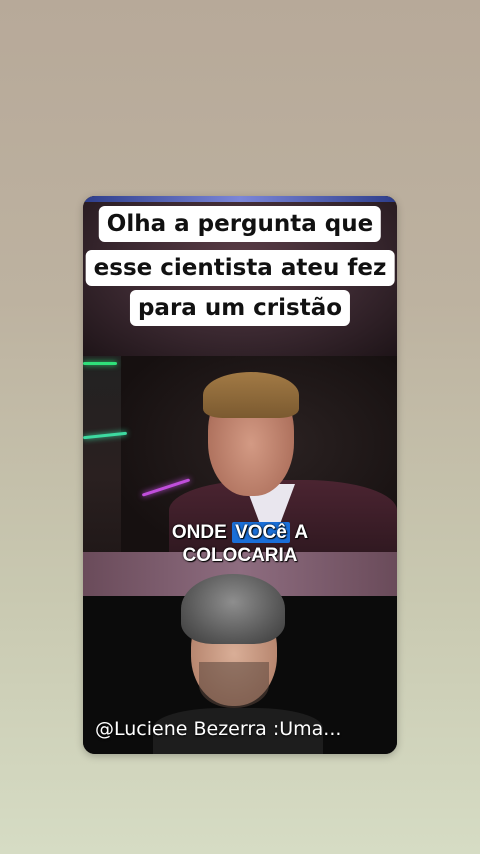 Image resolution: width=480 pixels, height=854 pixels. I want to click on subtitle-line-2: COLOCARIA, so click(240, 555).